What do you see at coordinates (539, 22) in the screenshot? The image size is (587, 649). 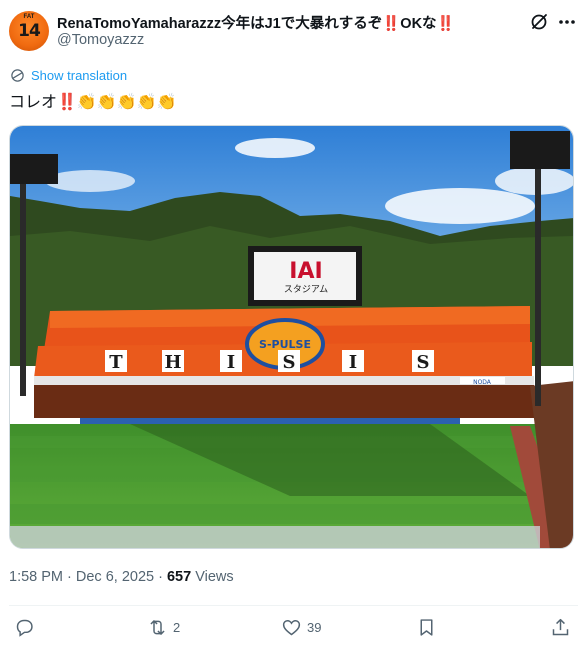 I see `grok-icon` at bounding box center [539, 22].